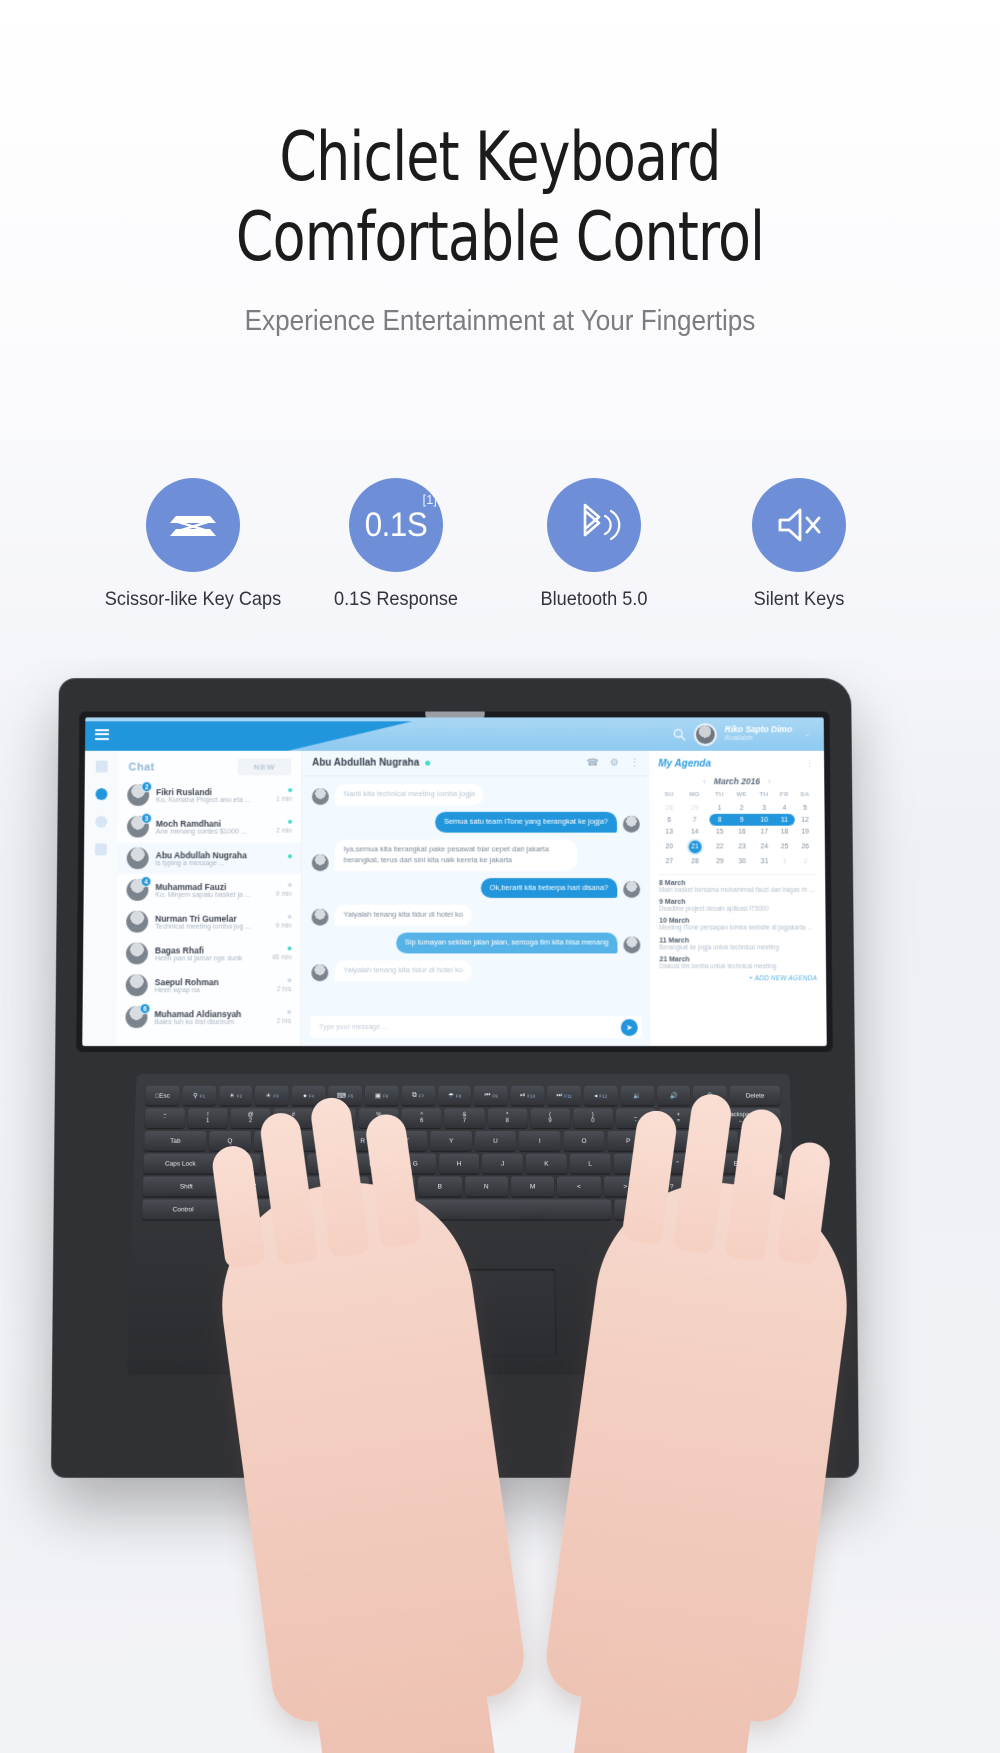 This screenshot has height=1753, width=1000. Describe the element at coordinates (755, 1095) in the screenshot. I see `key-delete: Delete` at that location.